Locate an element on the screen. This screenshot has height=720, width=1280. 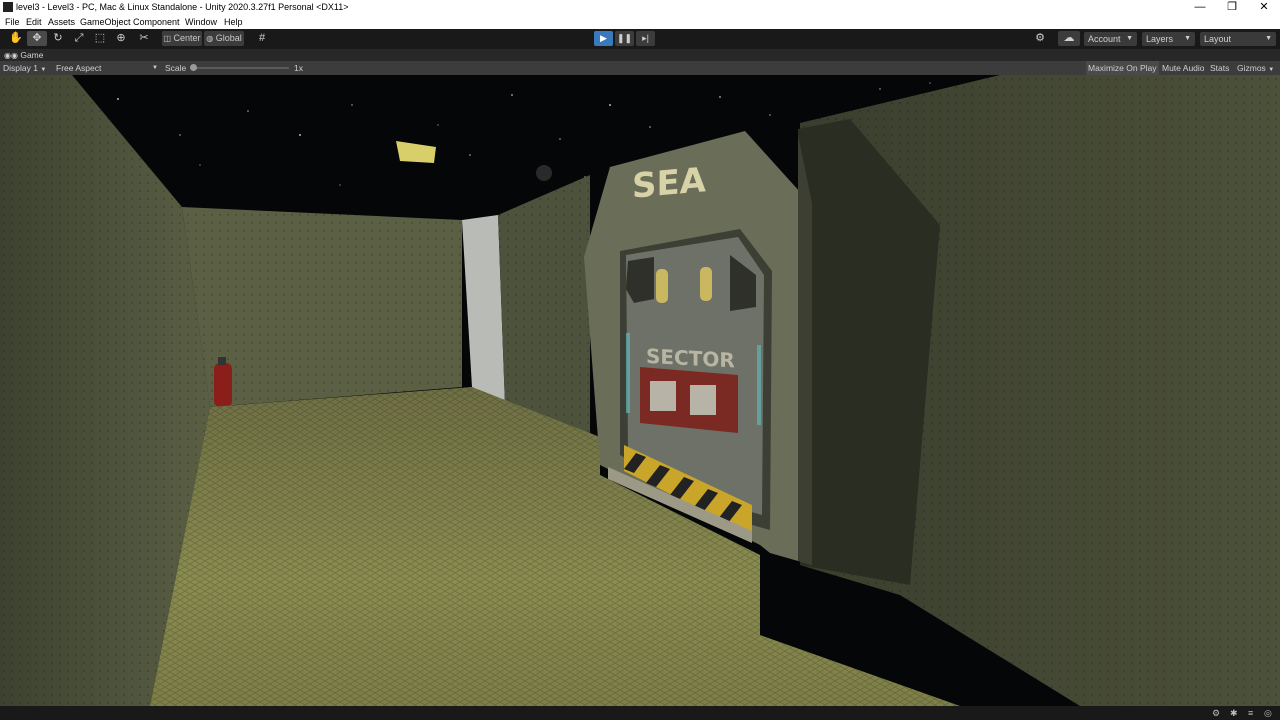
play-icon: ▶ is located at coordinates (603, 38).